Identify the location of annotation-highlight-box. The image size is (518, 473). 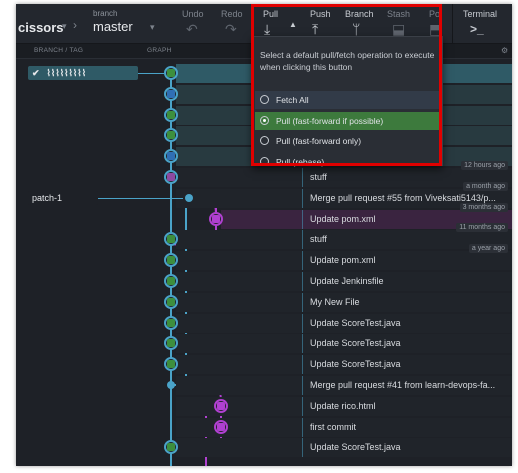
(346, 85).